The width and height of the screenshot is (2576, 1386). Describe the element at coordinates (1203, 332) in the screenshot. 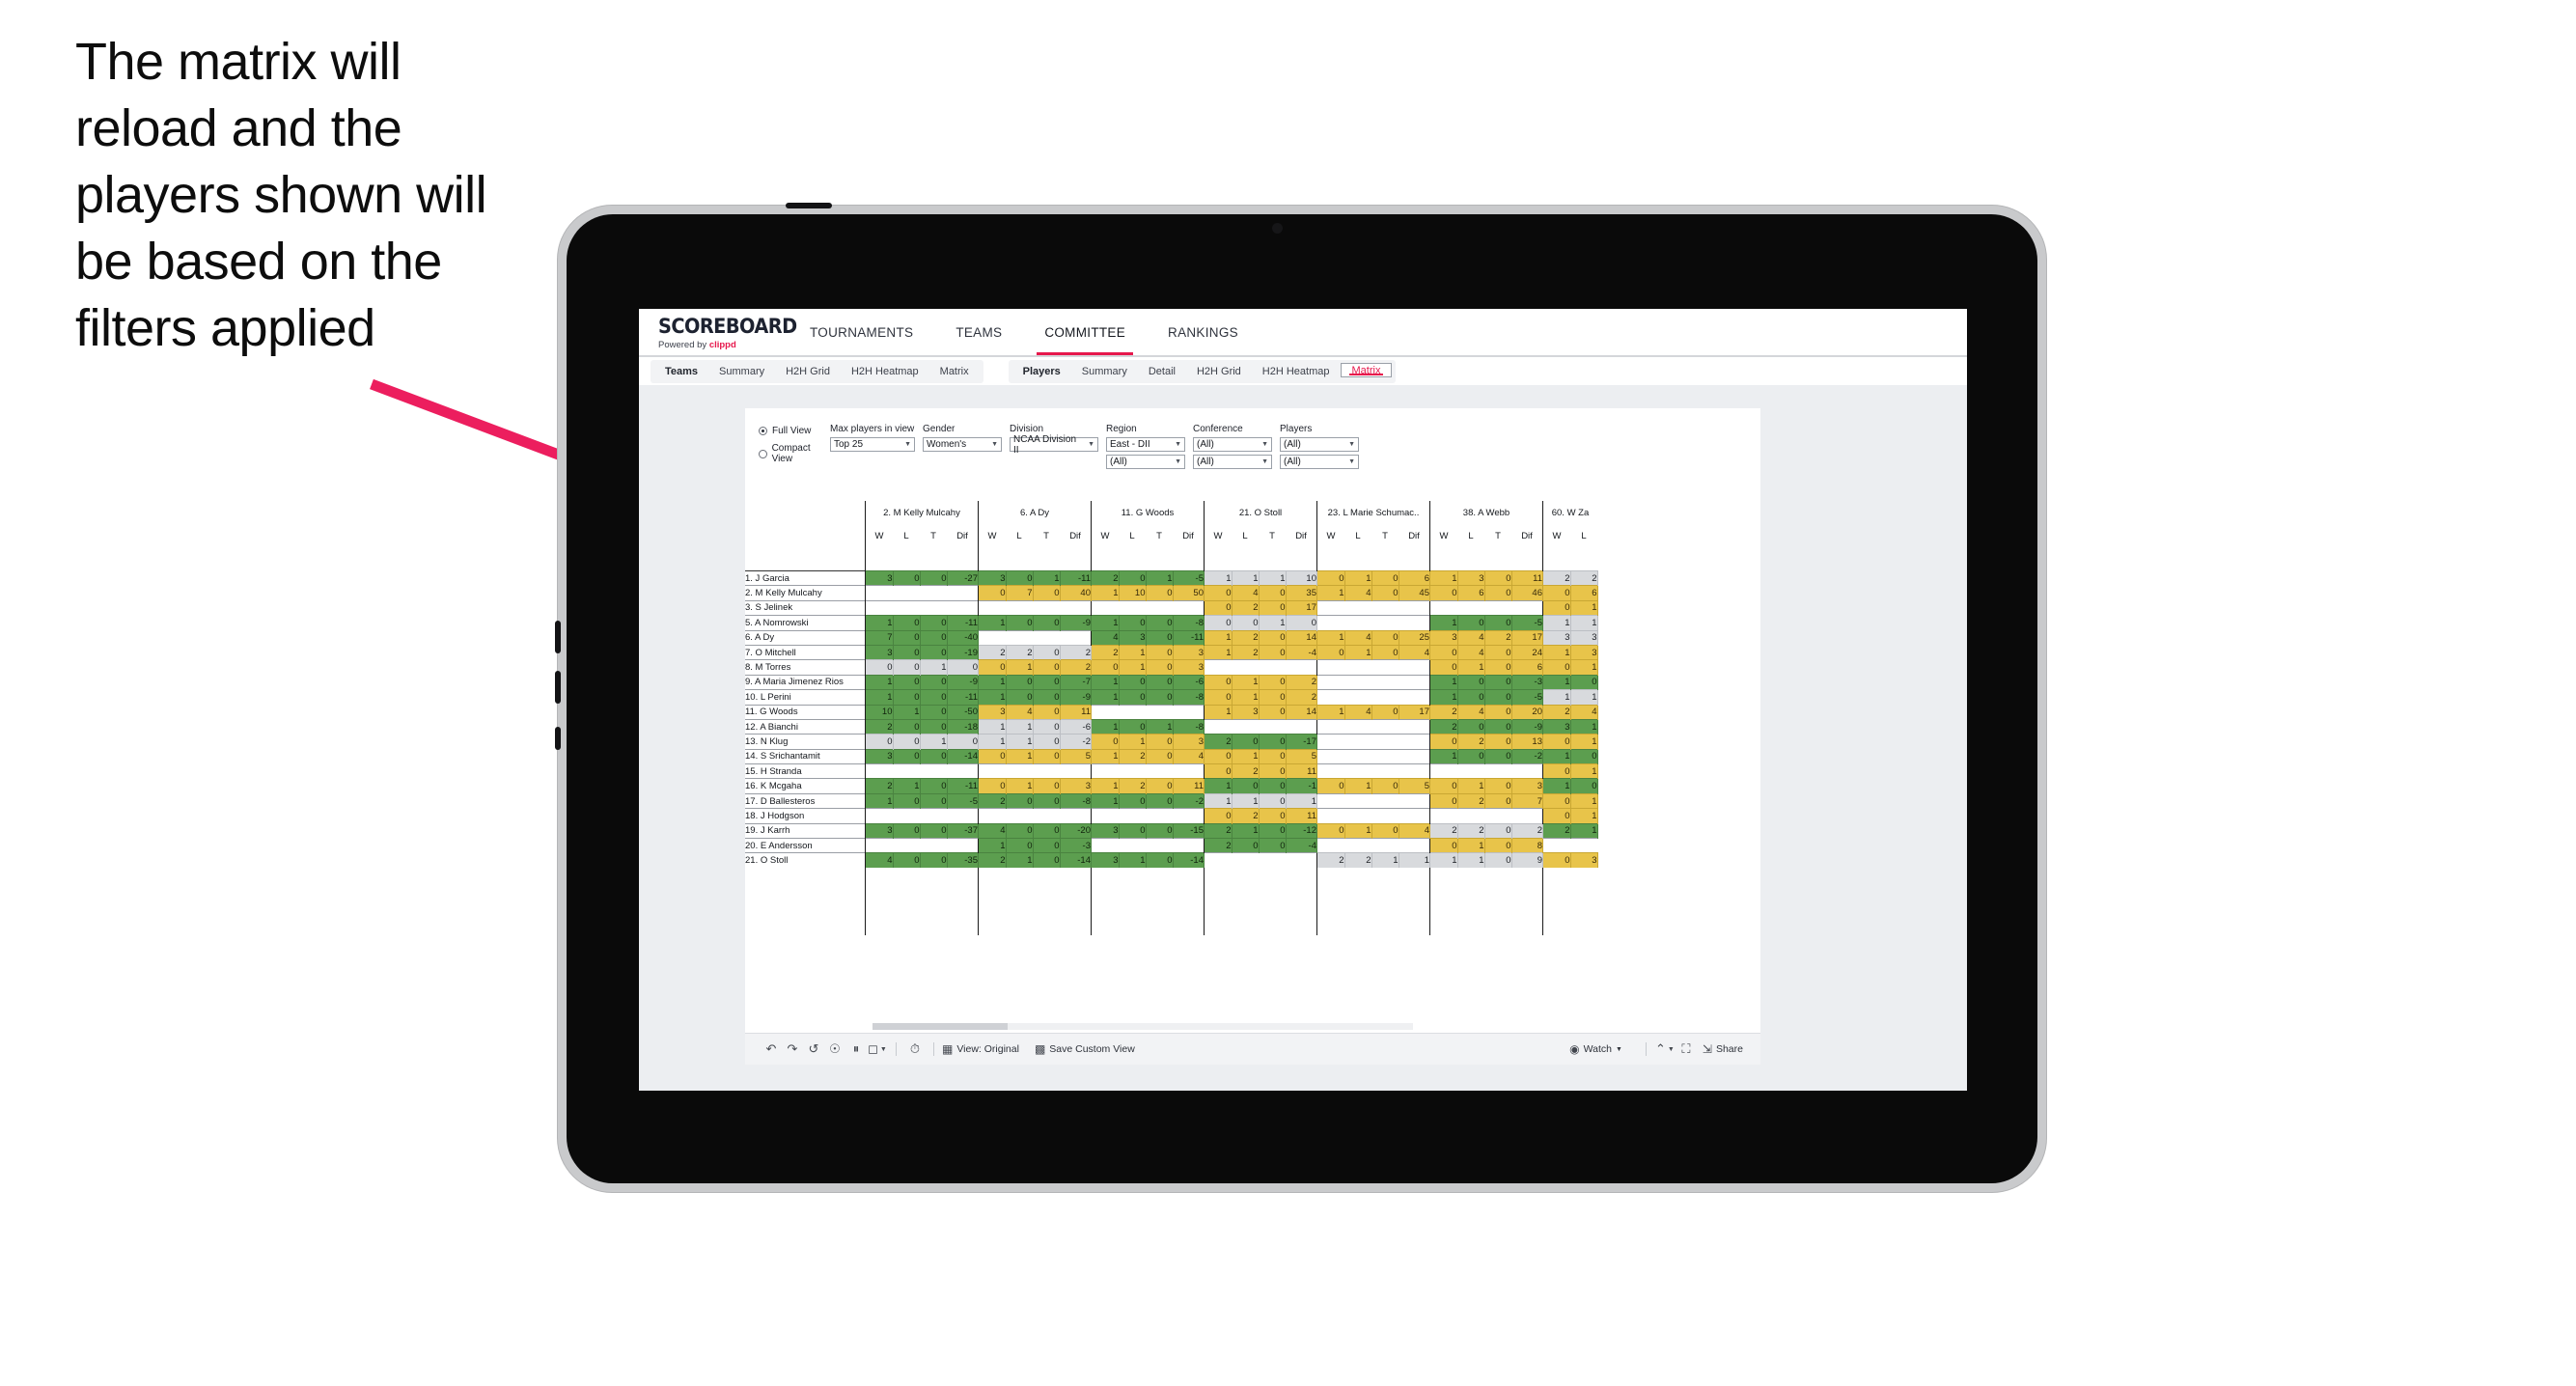

I see `nav-rankings: RANKINGS` at that location.